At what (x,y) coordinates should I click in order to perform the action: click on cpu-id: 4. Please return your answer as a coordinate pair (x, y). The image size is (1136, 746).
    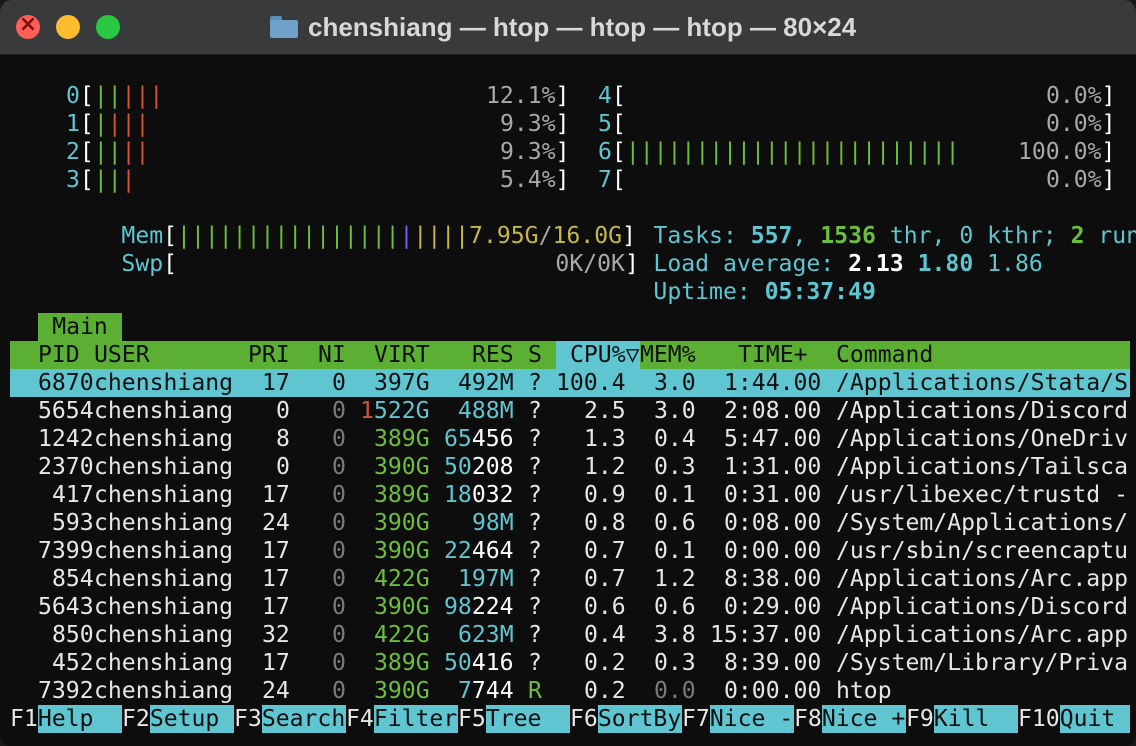
    Looking at the image, I should click on (605, 96).